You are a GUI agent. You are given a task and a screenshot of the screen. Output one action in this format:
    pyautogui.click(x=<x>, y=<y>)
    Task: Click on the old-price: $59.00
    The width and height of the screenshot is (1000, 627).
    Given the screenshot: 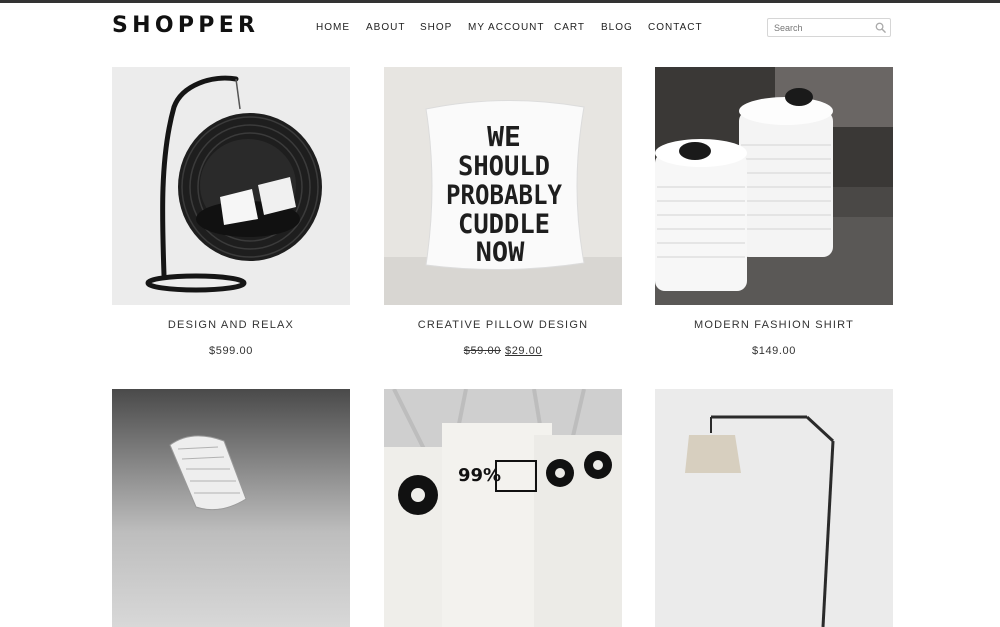 What is the action you would take?
    pyautogui.click(x=482, y=351)
    